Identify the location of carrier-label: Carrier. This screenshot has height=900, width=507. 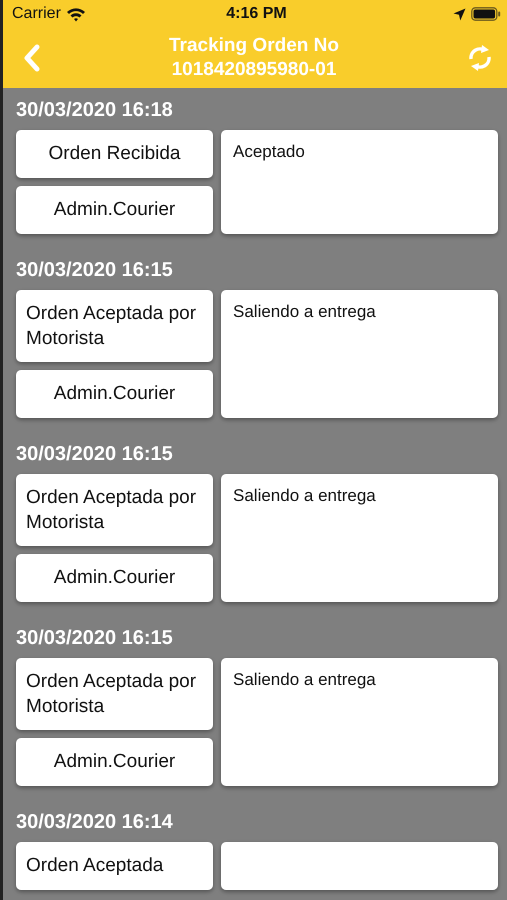
(36, 14).